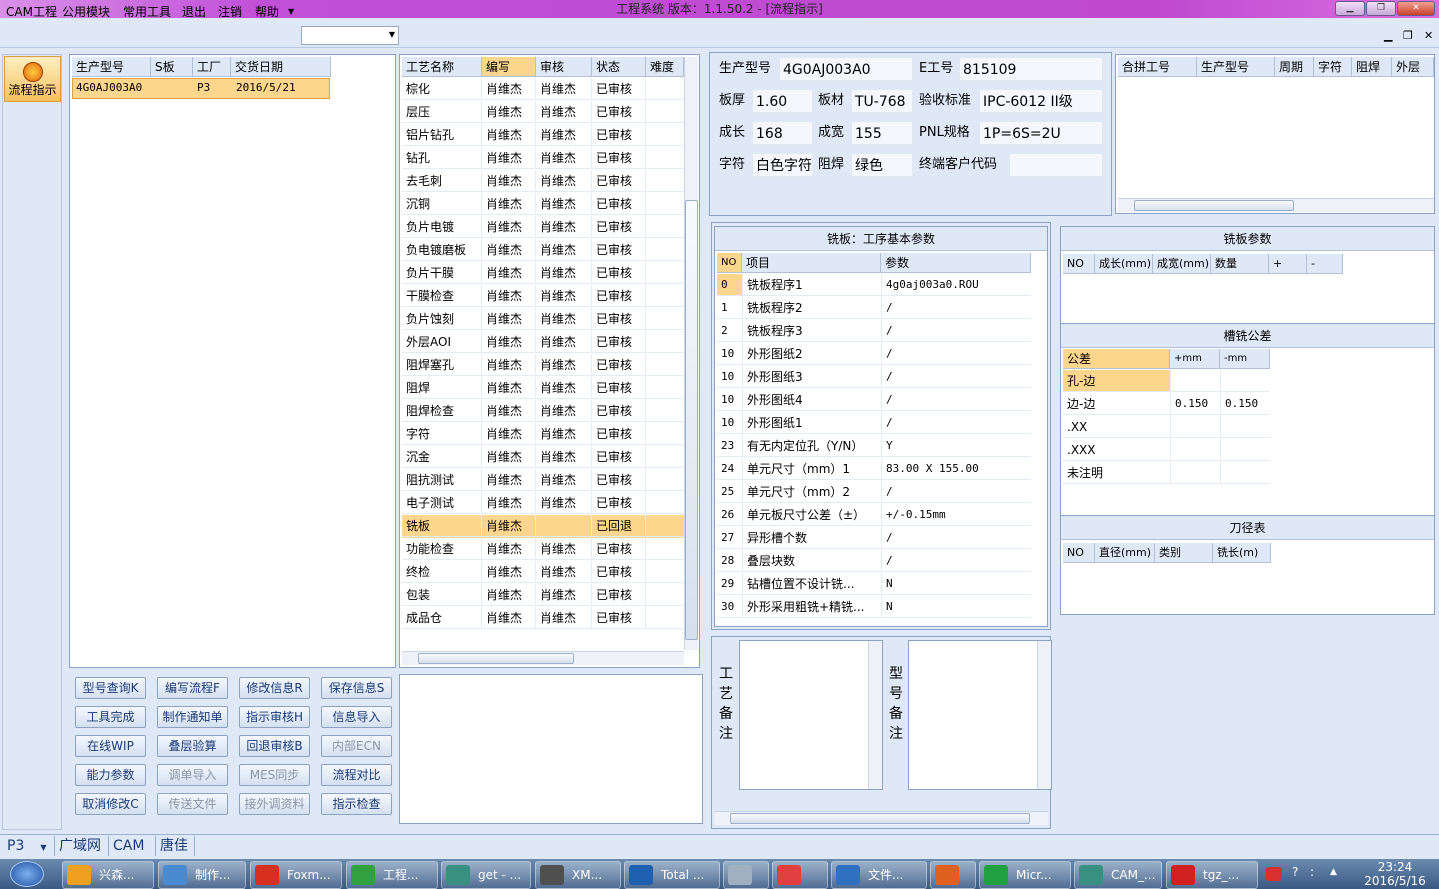 The image size is (1439, 889). Describe the element at coordinates (543, 342) in the screenshot. I see `table-row: 外层AOI 肖维杰 肖维杰 已审核` at that location.